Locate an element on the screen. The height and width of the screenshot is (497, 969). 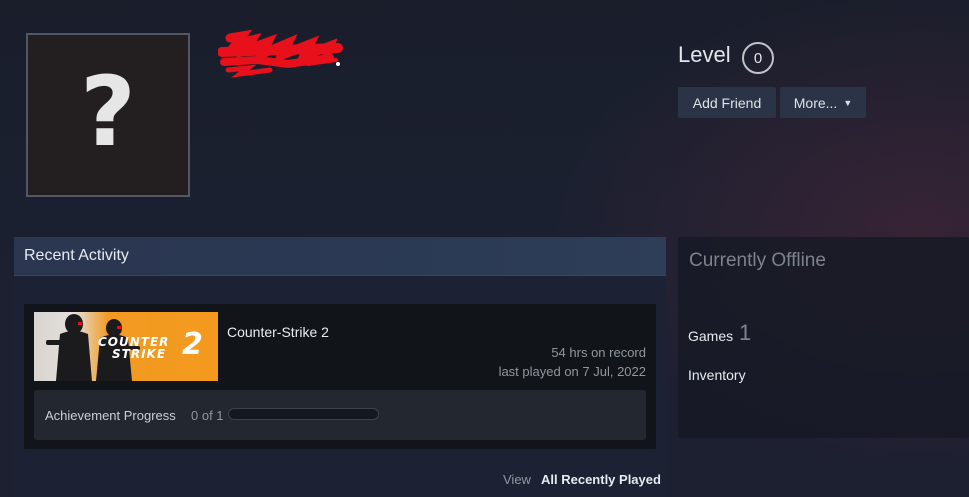
achievement-progress-label: Achievement Progress is located at coordinates (110, 415).